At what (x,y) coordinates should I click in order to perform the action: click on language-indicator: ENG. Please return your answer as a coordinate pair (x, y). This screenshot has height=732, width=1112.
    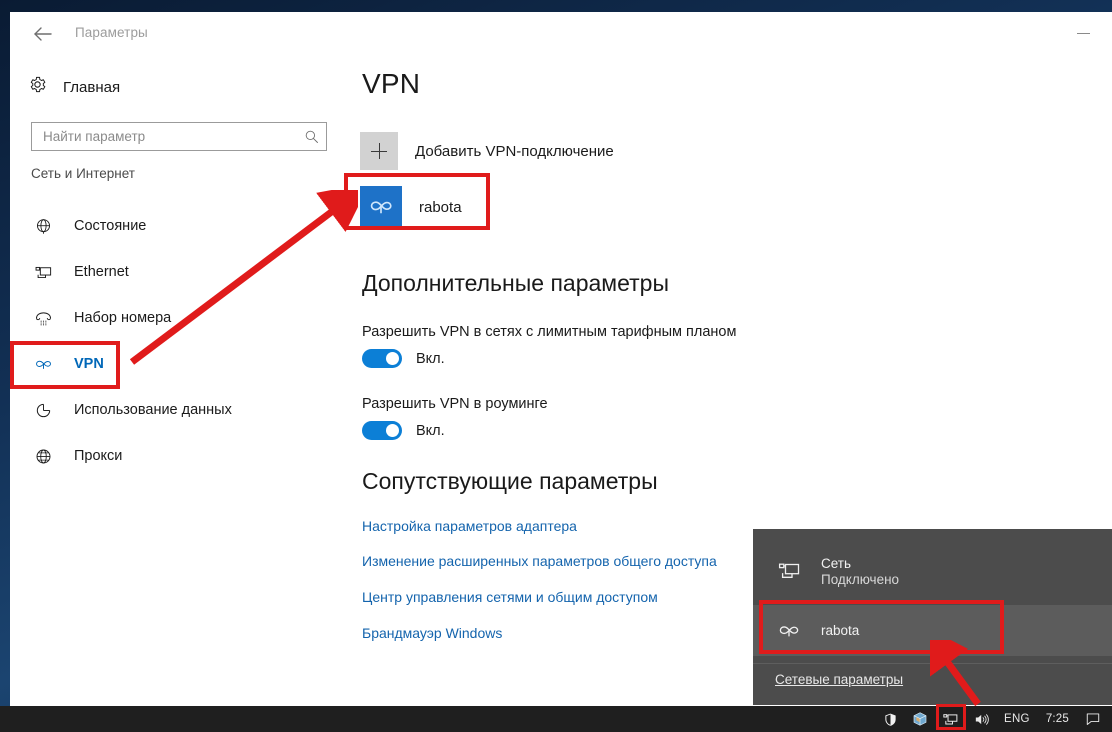
    Looking at the image, I should click on (1017, 719).